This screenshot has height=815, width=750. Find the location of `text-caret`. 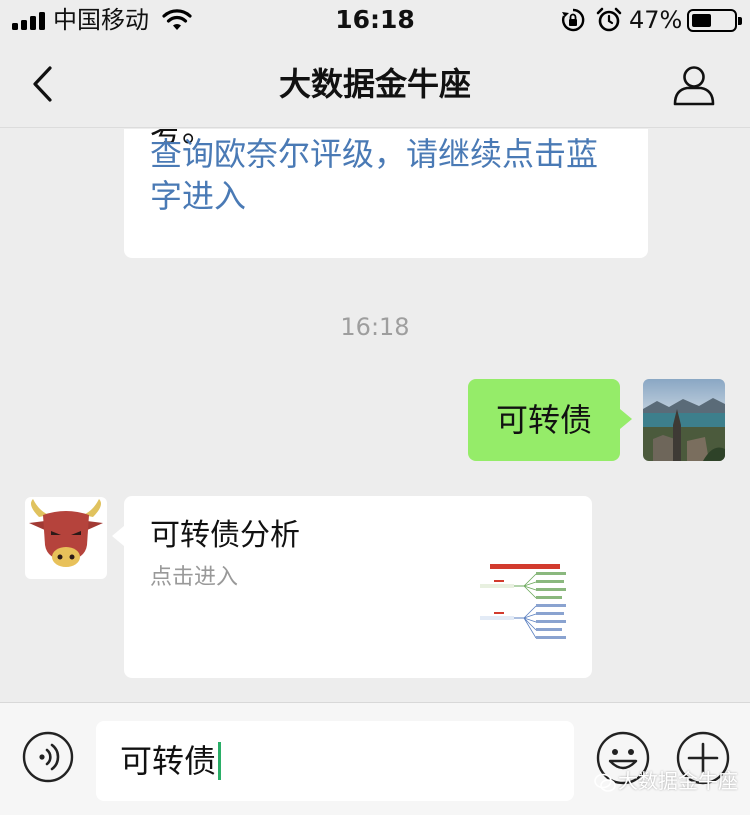

text-caret is located at coordinates (220, 761).